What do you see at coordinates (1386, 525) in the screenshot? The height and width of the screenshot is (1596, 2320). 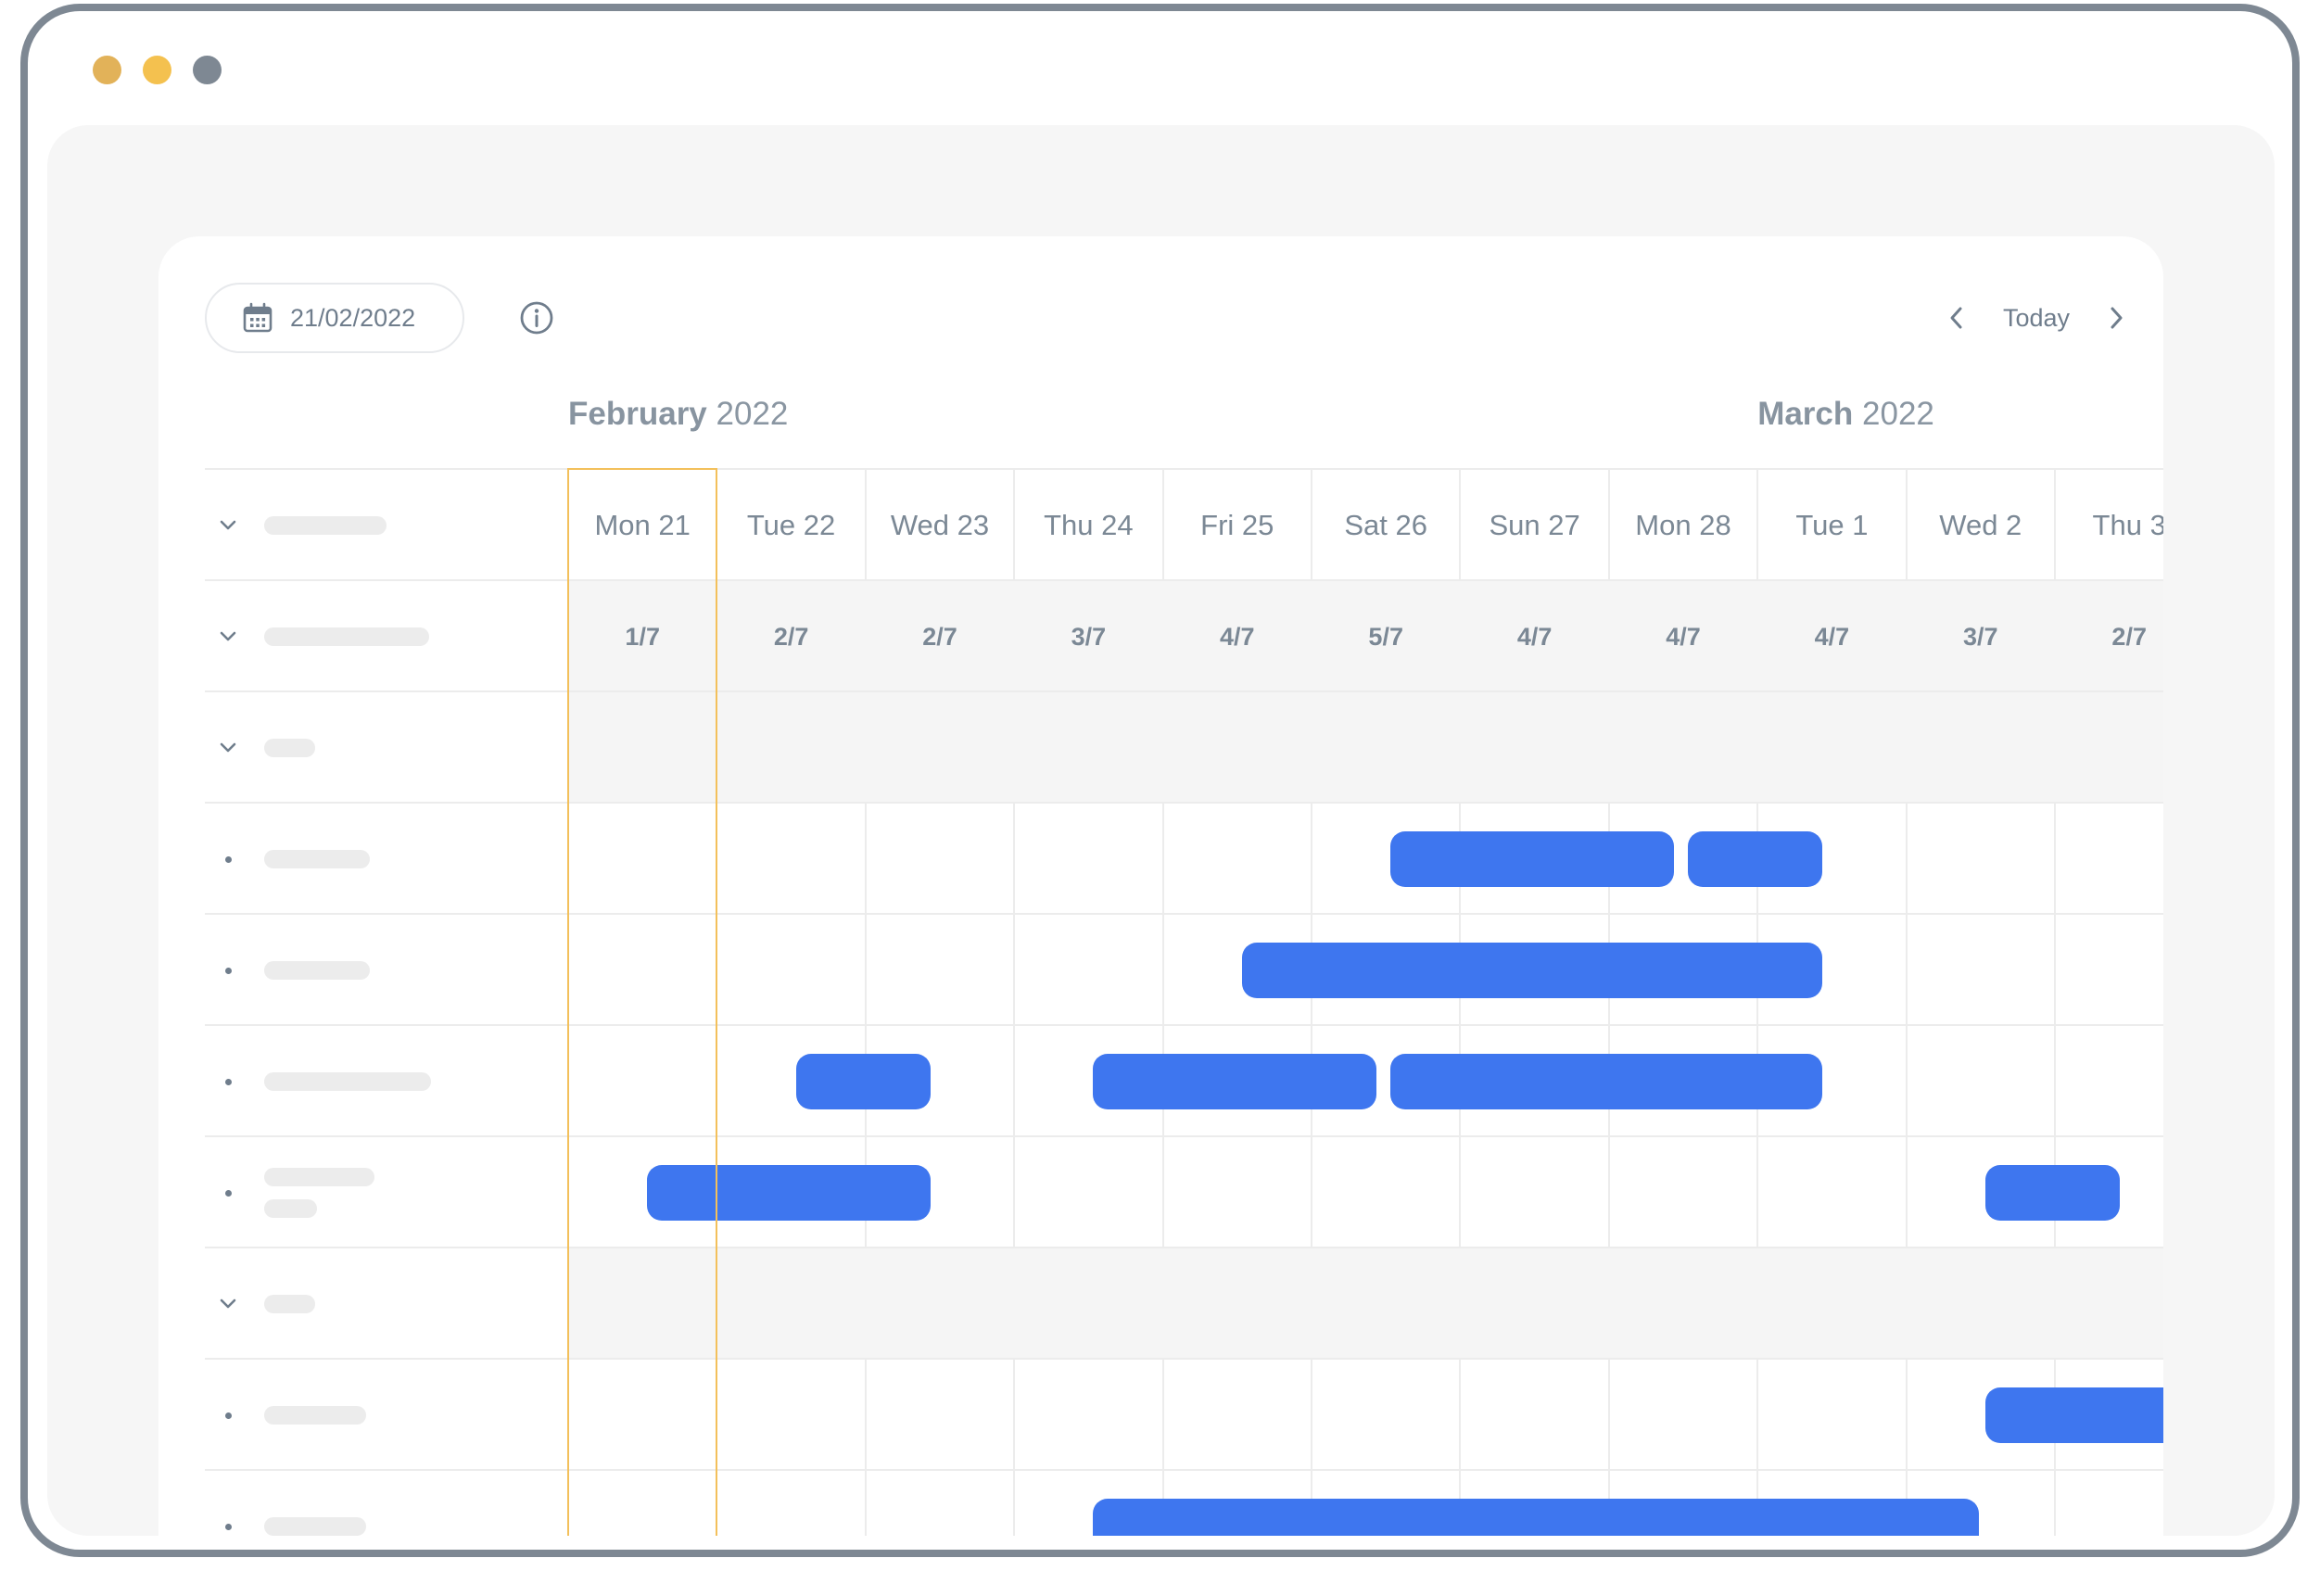 I see `day-header: Sat 26` at bounding box center [1386, 525].